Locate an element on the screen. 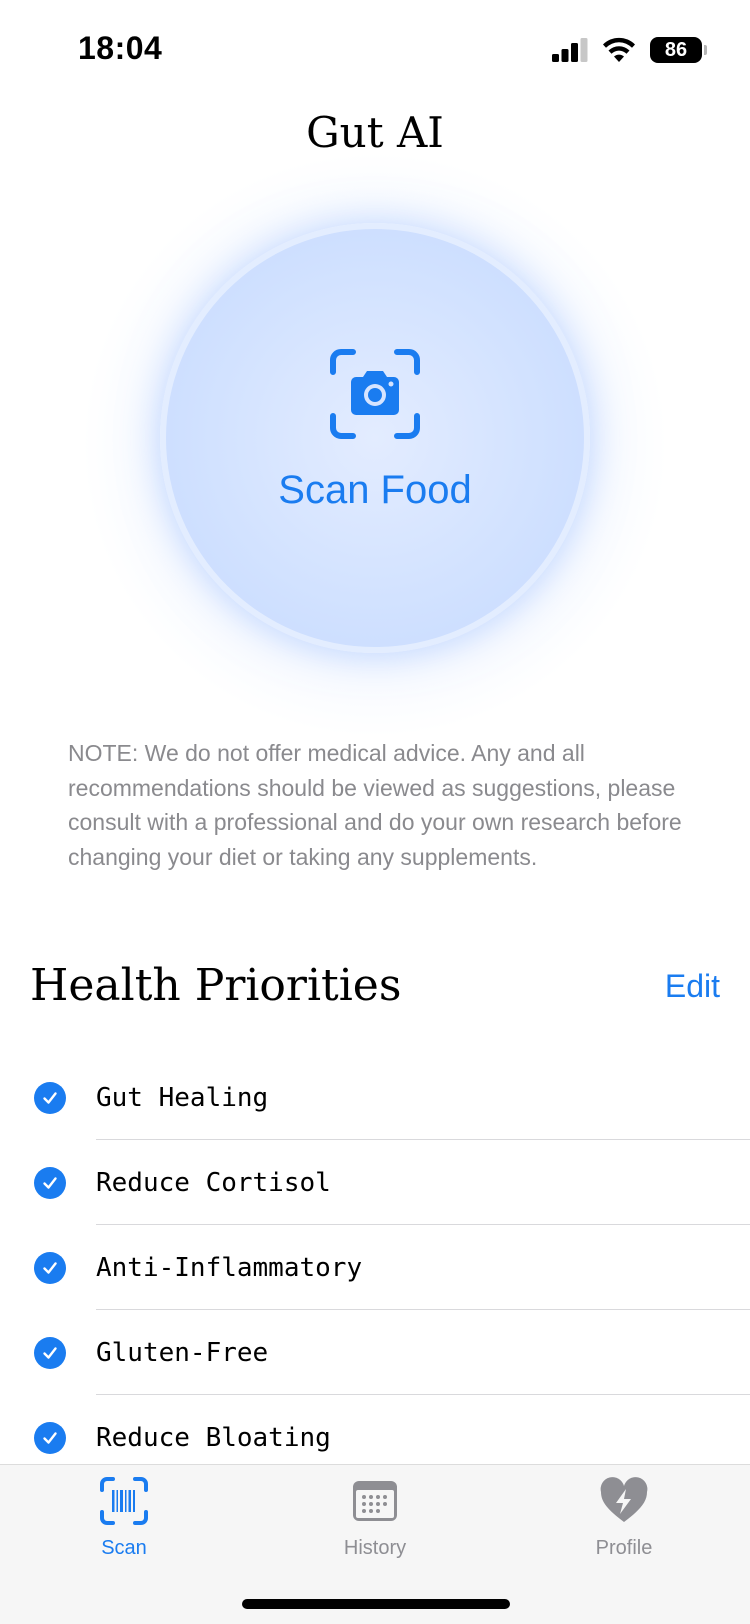 Image resolution: width=750 pixels, height=1624 pixels. priority-label: Gut Healing is located at coordinates (182, 1097).